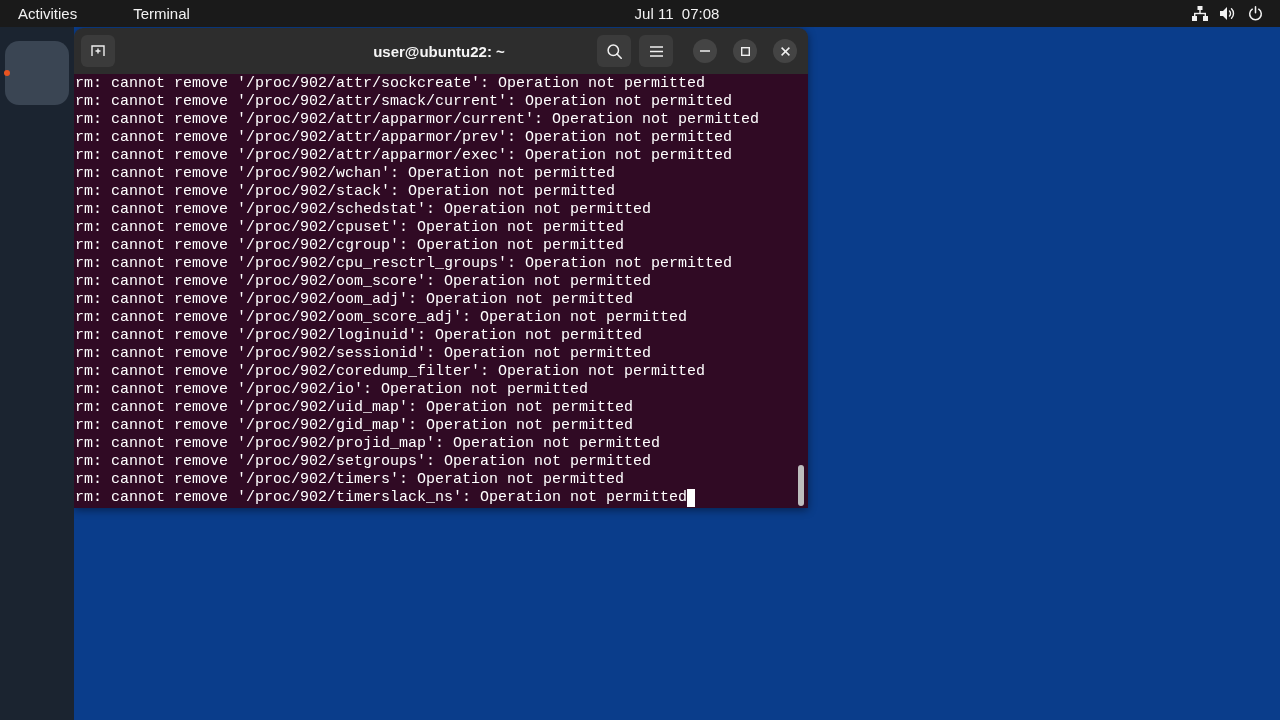 The height and width of the screenshot is (720, 1280). Describe the element at coordinates (354, 407) in the screenshot. I see `terminal-line: rm: cannot remove '/proc/902/uid_map': Operation not permitted` at that location.